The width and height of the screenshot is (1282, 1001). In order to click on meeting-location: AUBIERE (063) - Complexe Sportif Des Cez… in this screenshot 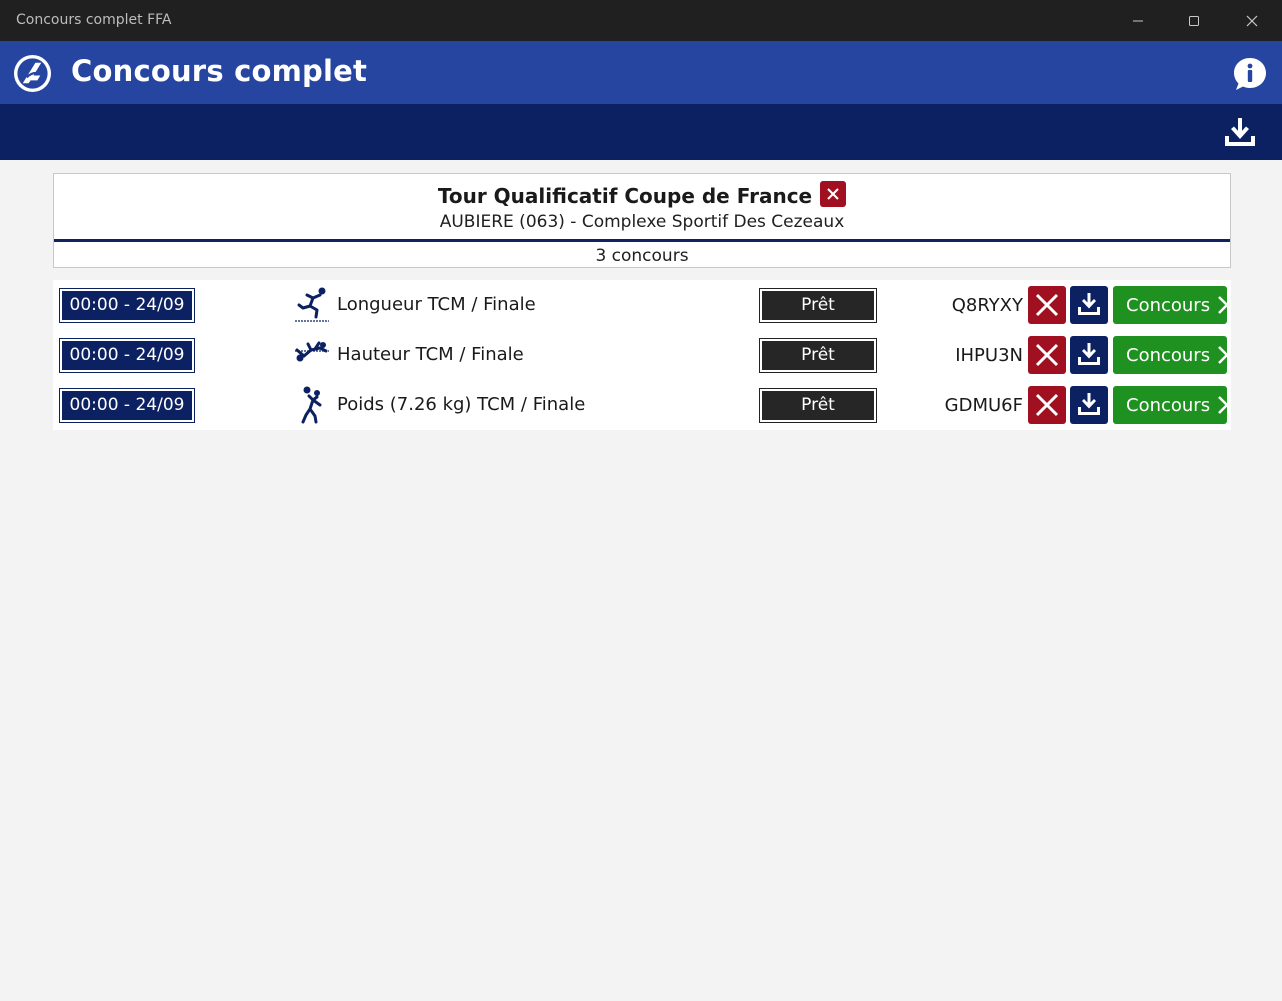, I will do `click(642, 222)`.